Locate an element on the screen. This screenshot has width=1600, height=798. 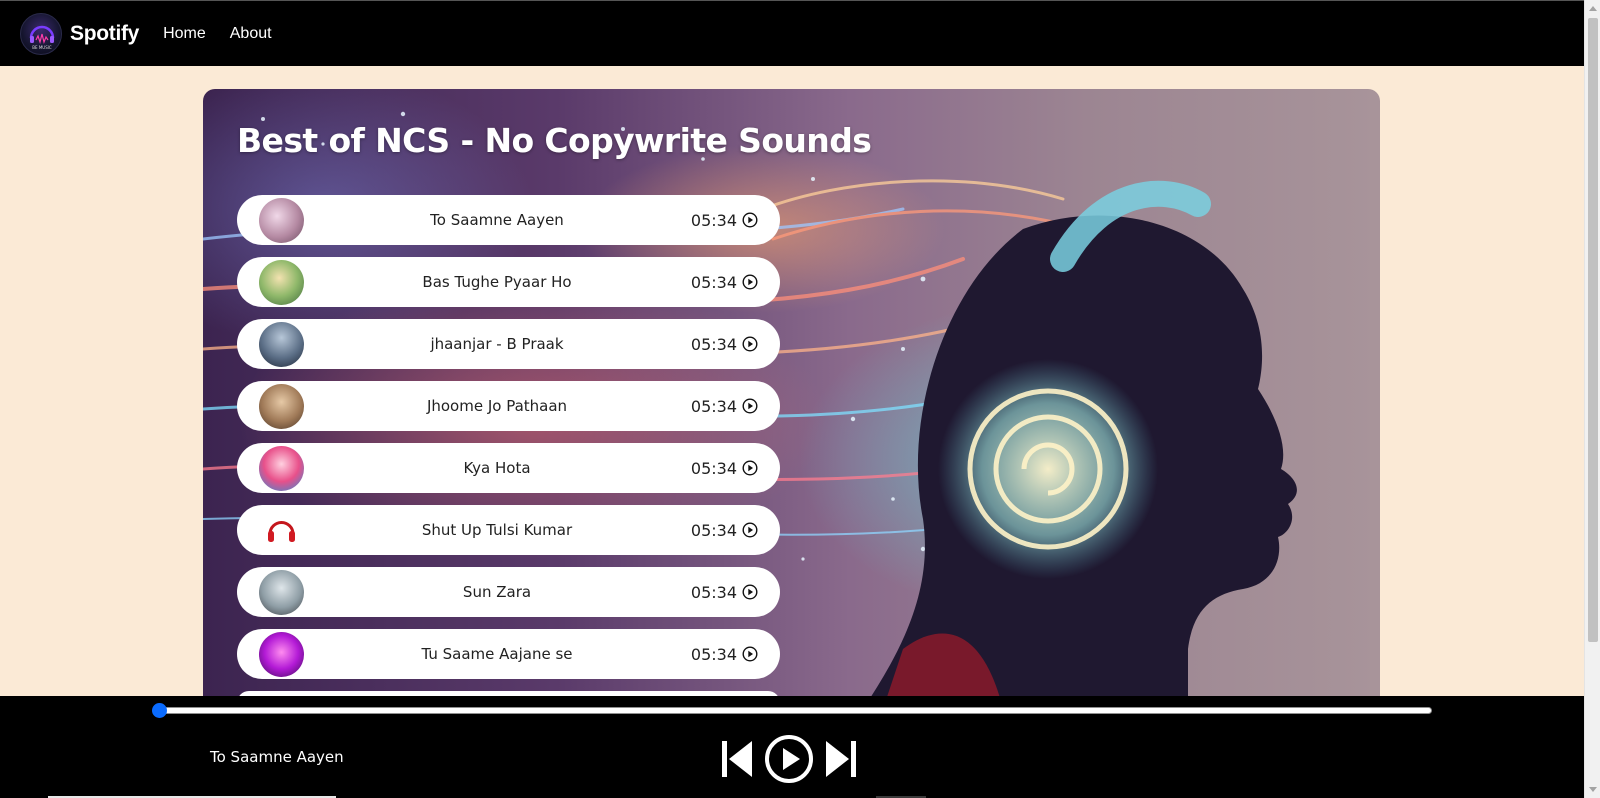
previous-track-icon is located at coordinates (737, 759).